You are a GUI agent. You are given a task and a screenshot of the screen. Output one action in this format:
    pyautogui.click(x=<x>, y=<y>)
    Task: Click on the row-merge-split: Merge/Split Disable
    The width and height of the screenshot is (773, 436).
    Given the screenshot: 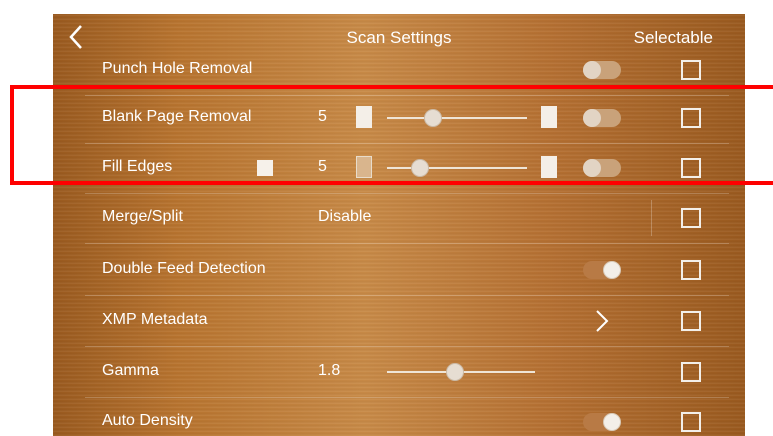 What is the action you would take?
    pyautogui.click(x=399, y=218)
    